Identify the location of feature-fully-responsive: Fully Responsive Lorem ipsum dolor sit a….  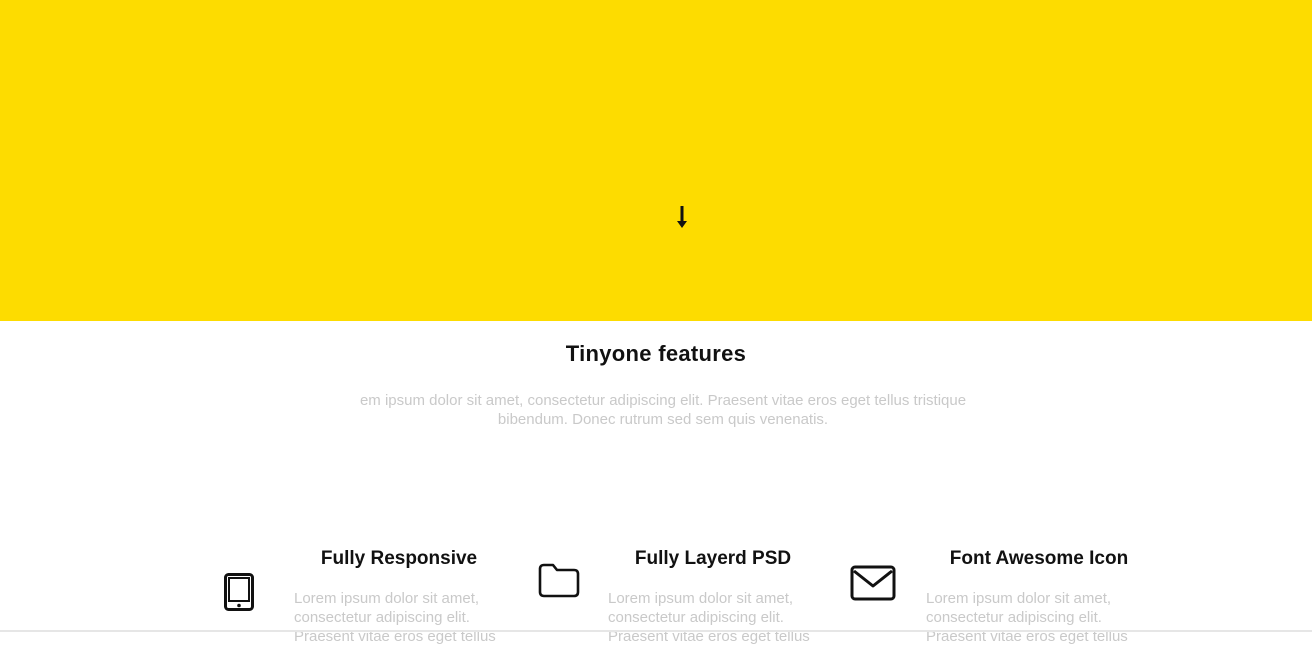
(364, 592).